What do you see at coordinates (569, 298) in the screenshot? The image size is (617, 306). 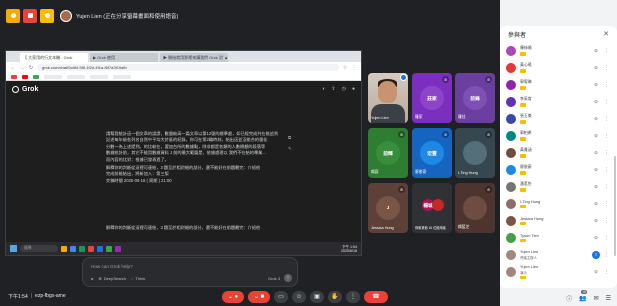 I see `info-icon: ⓘ` at bounding box center [569, 298].